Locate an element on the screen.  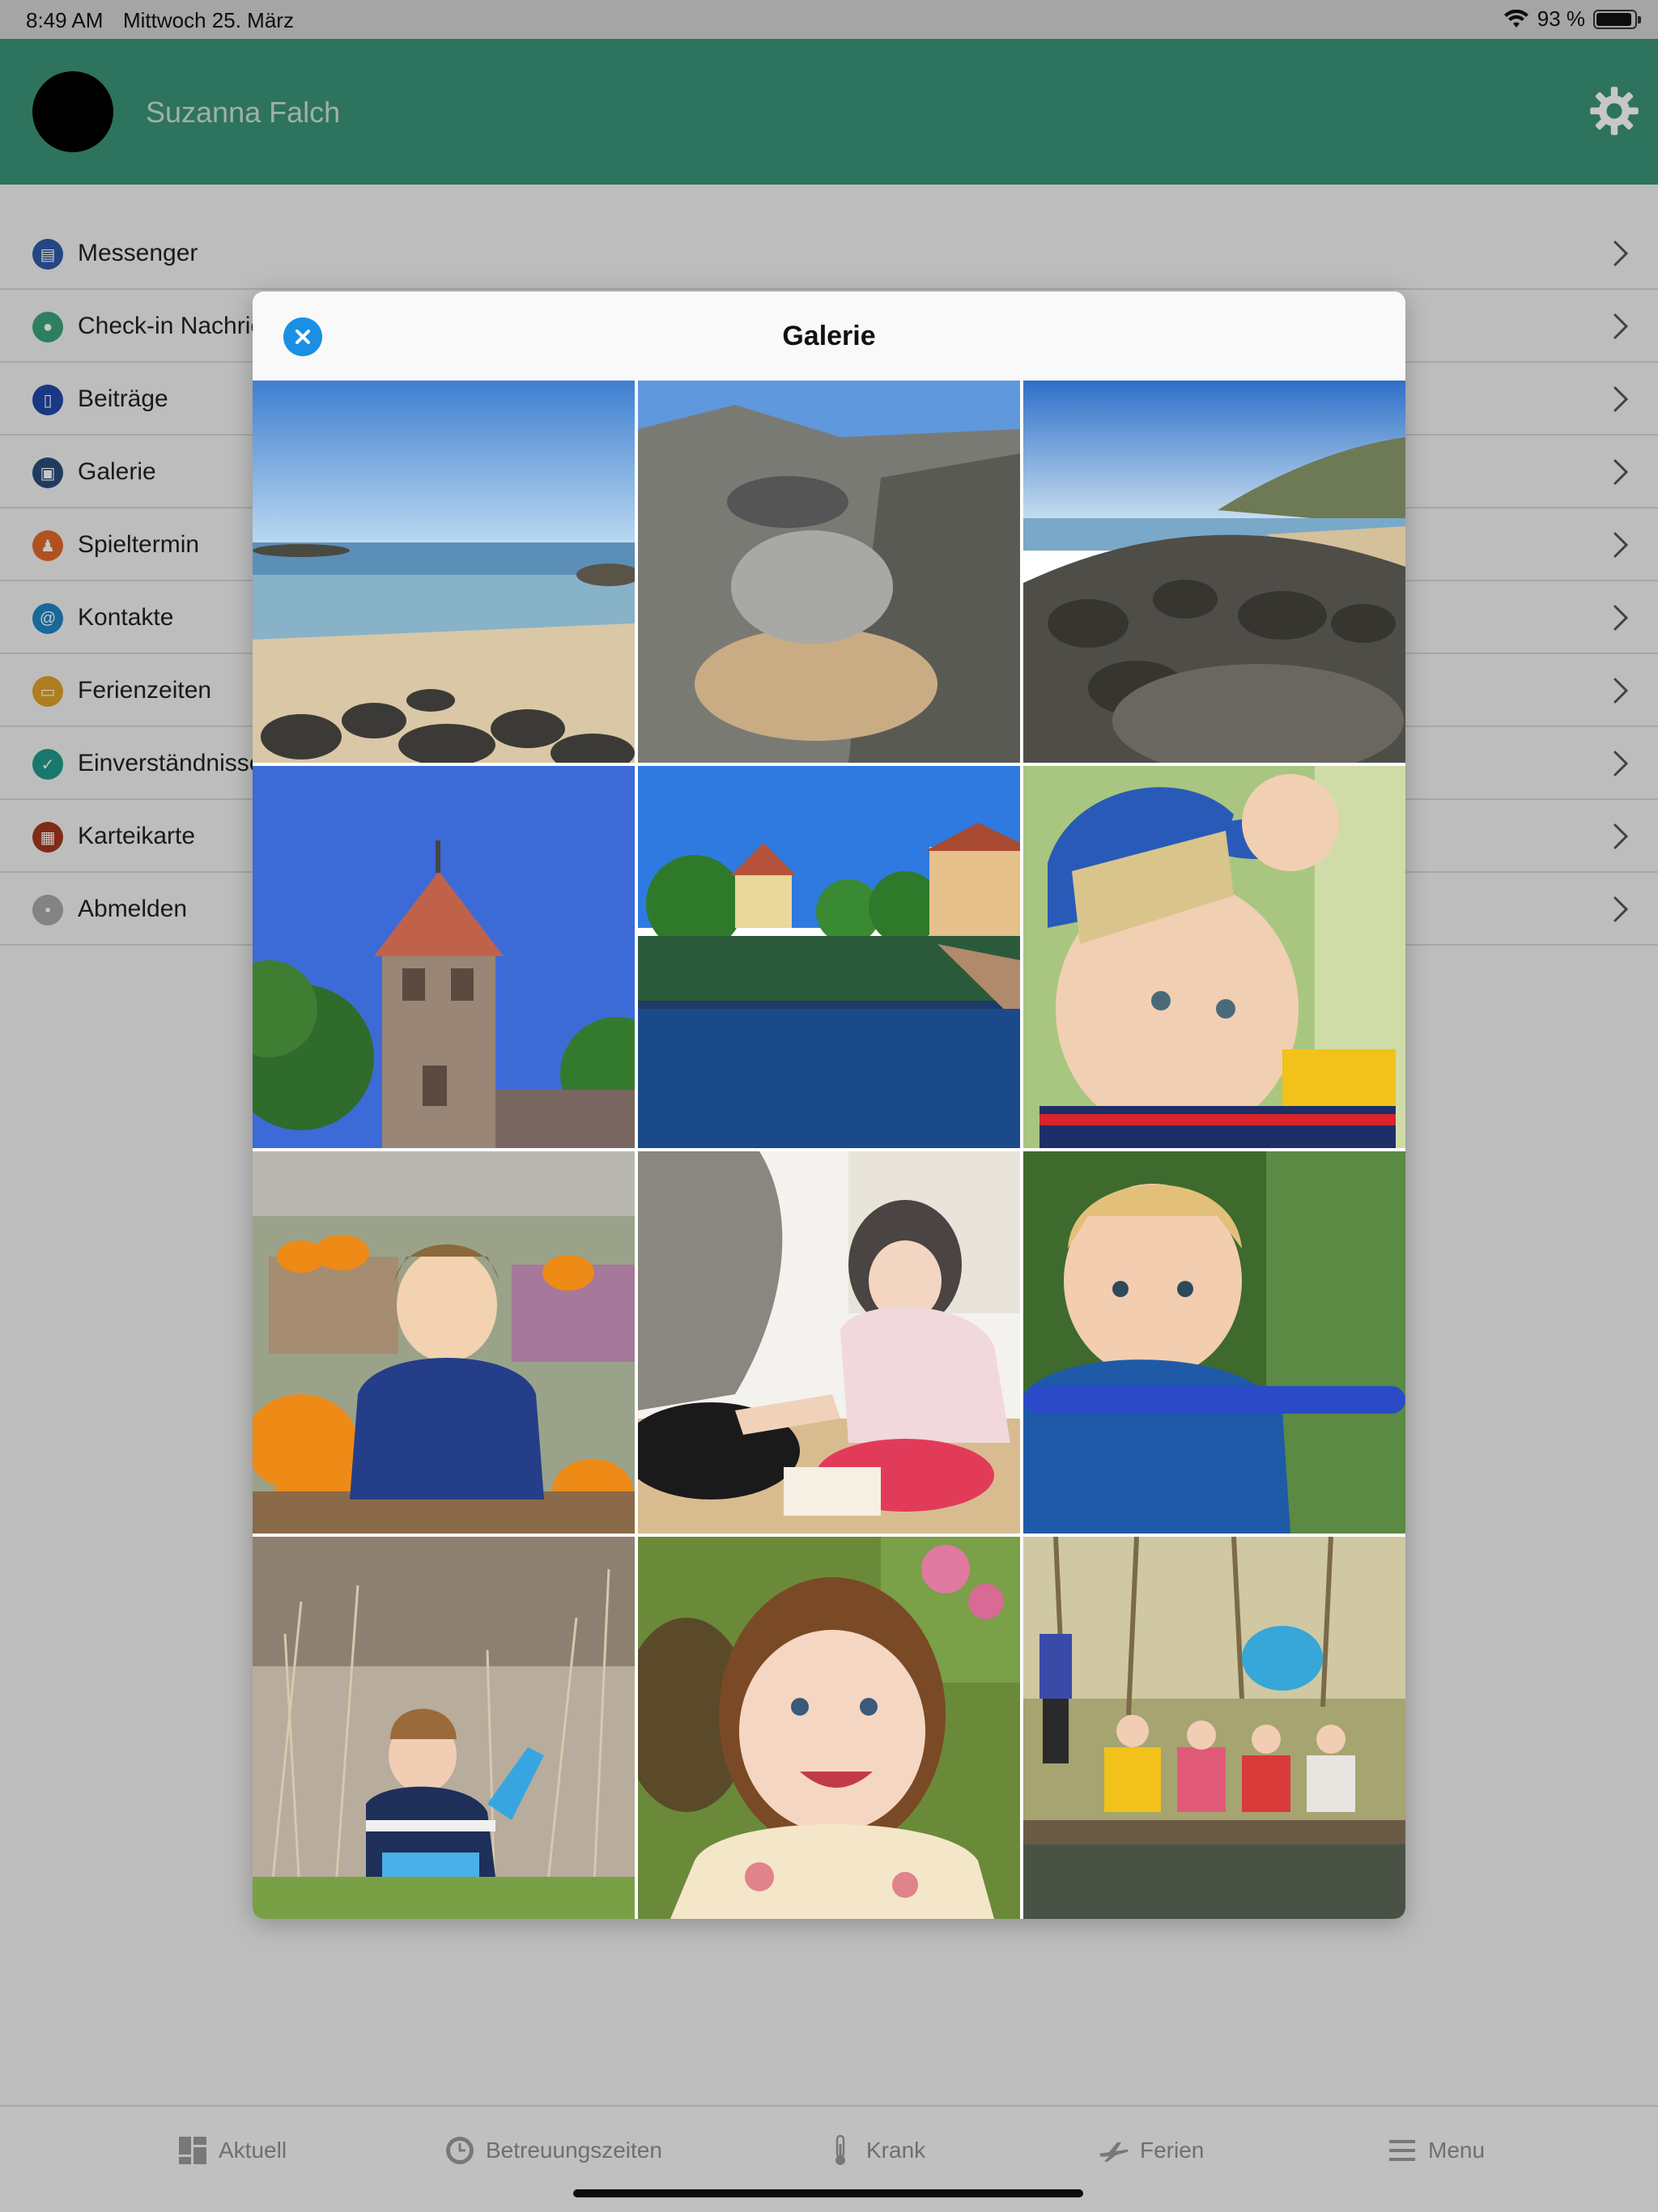
river-photo is located at coordinates (829, 957).